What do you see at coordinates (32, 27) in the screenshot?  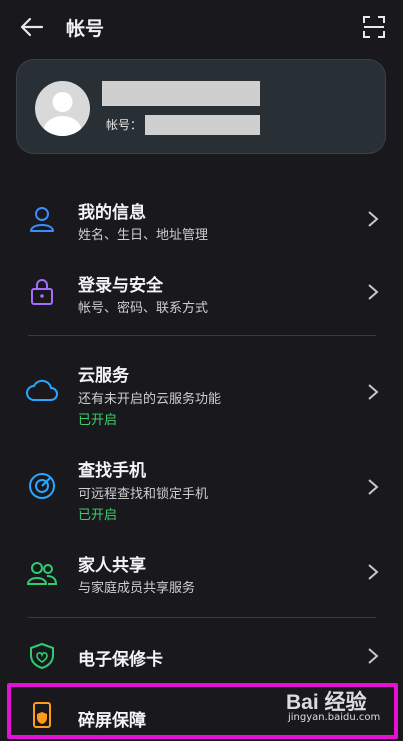 I see `back-arrow-icon` at bounding box center [32, 27].